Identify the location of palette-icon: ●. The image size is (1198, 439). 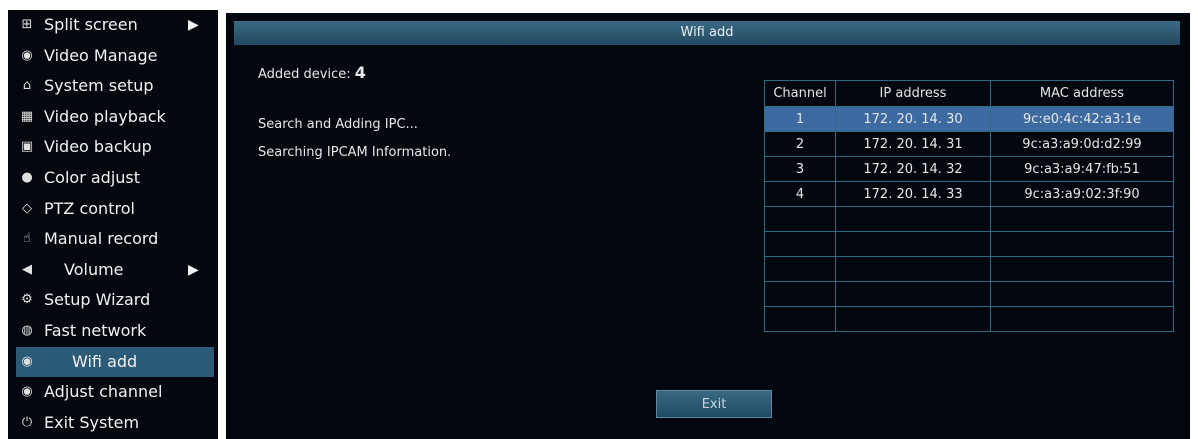
(27, 177).